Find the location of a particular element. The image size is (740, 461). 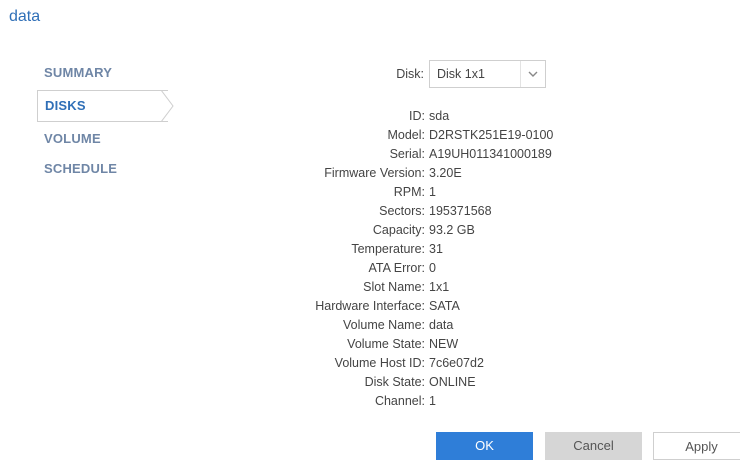

detail-label: Sectors: is located at coordinates (402, 211).